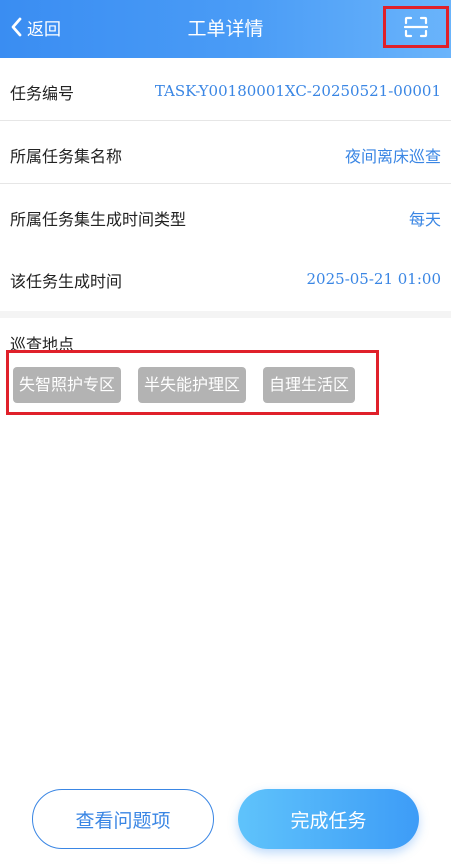 The image size is (451, 867). What do you see at coordinates (392, 156) in the screenshot?
I see `detail-value: 夜间离床巡查` at bounding box center [392, 156].